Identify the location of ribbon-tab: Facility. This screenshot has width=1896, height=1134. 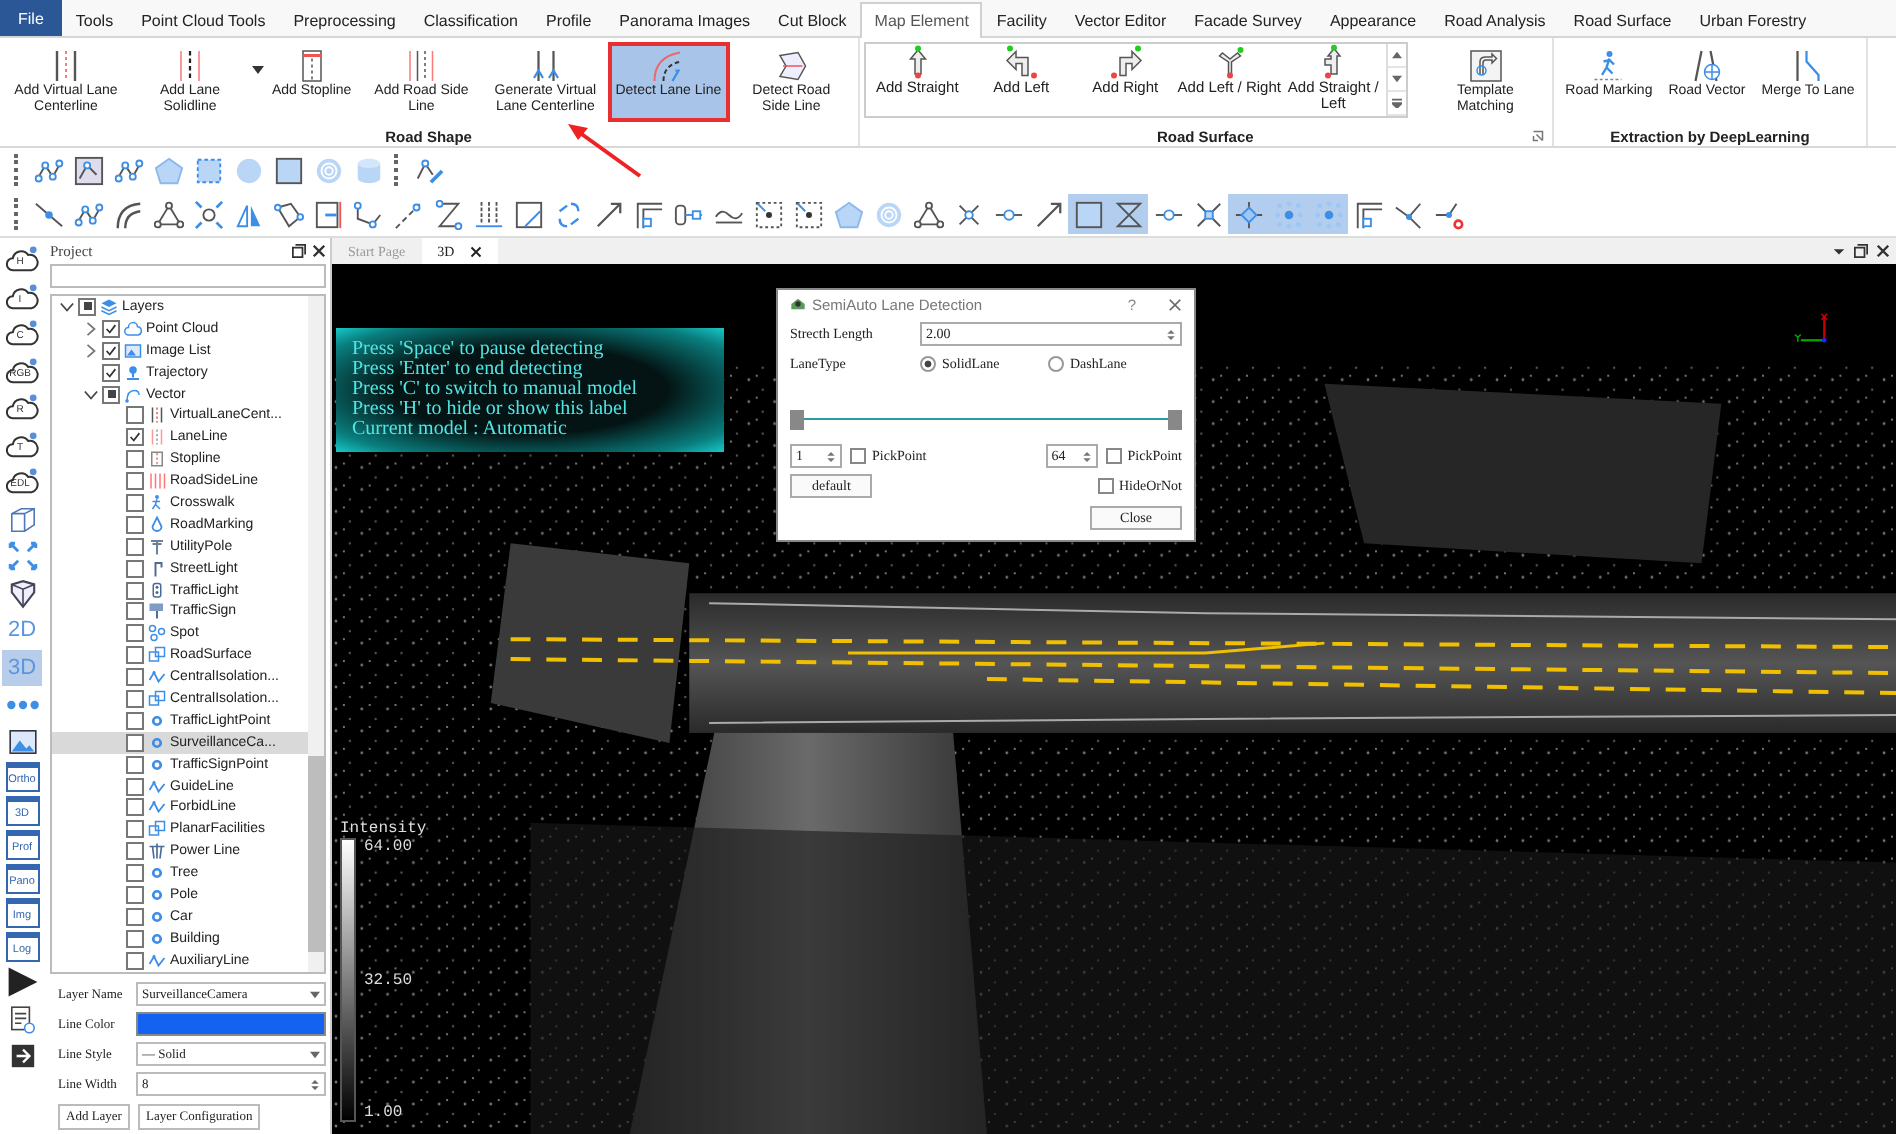
(1021, 19).